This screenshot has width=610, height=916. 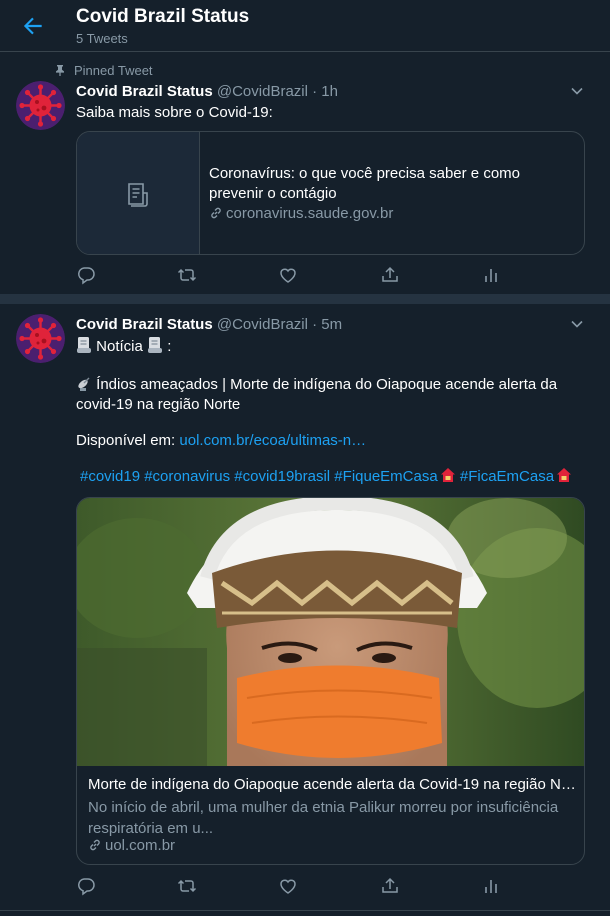 What do you see at coordinates (326, 346) in the screenshot?
I see `tweet-text-line: Notícia :` at bounding box center [326, 346].